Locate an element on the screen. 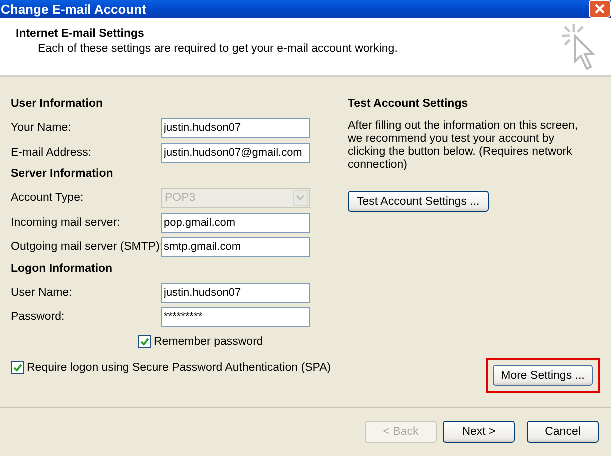 This screenshot has height=456, width=611. field-label: Account Type: is located at coordinates (48, 198).